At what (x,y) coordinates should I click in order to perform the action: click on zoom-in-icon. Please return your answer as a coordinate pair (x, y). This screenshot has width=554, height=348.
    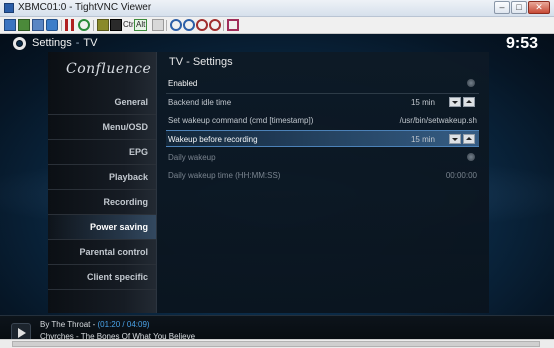
    Looking at the image, I should click on (176, 25).